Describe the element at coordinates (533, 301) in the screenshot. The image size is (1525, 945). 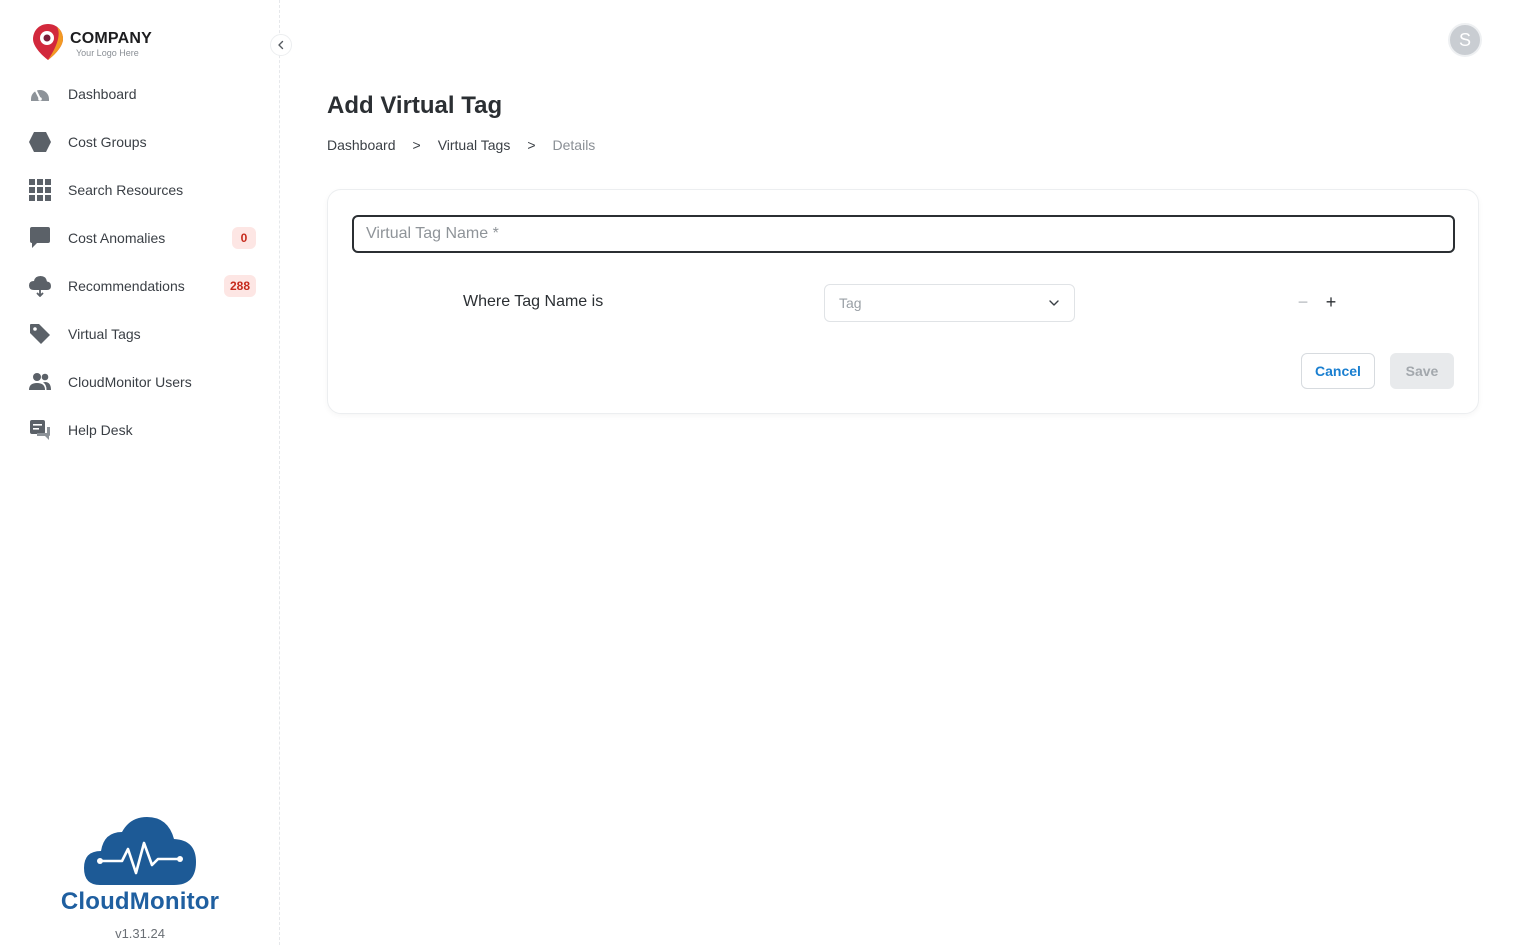
I see `rule-condition-label: Where Tag Name is` at that location.